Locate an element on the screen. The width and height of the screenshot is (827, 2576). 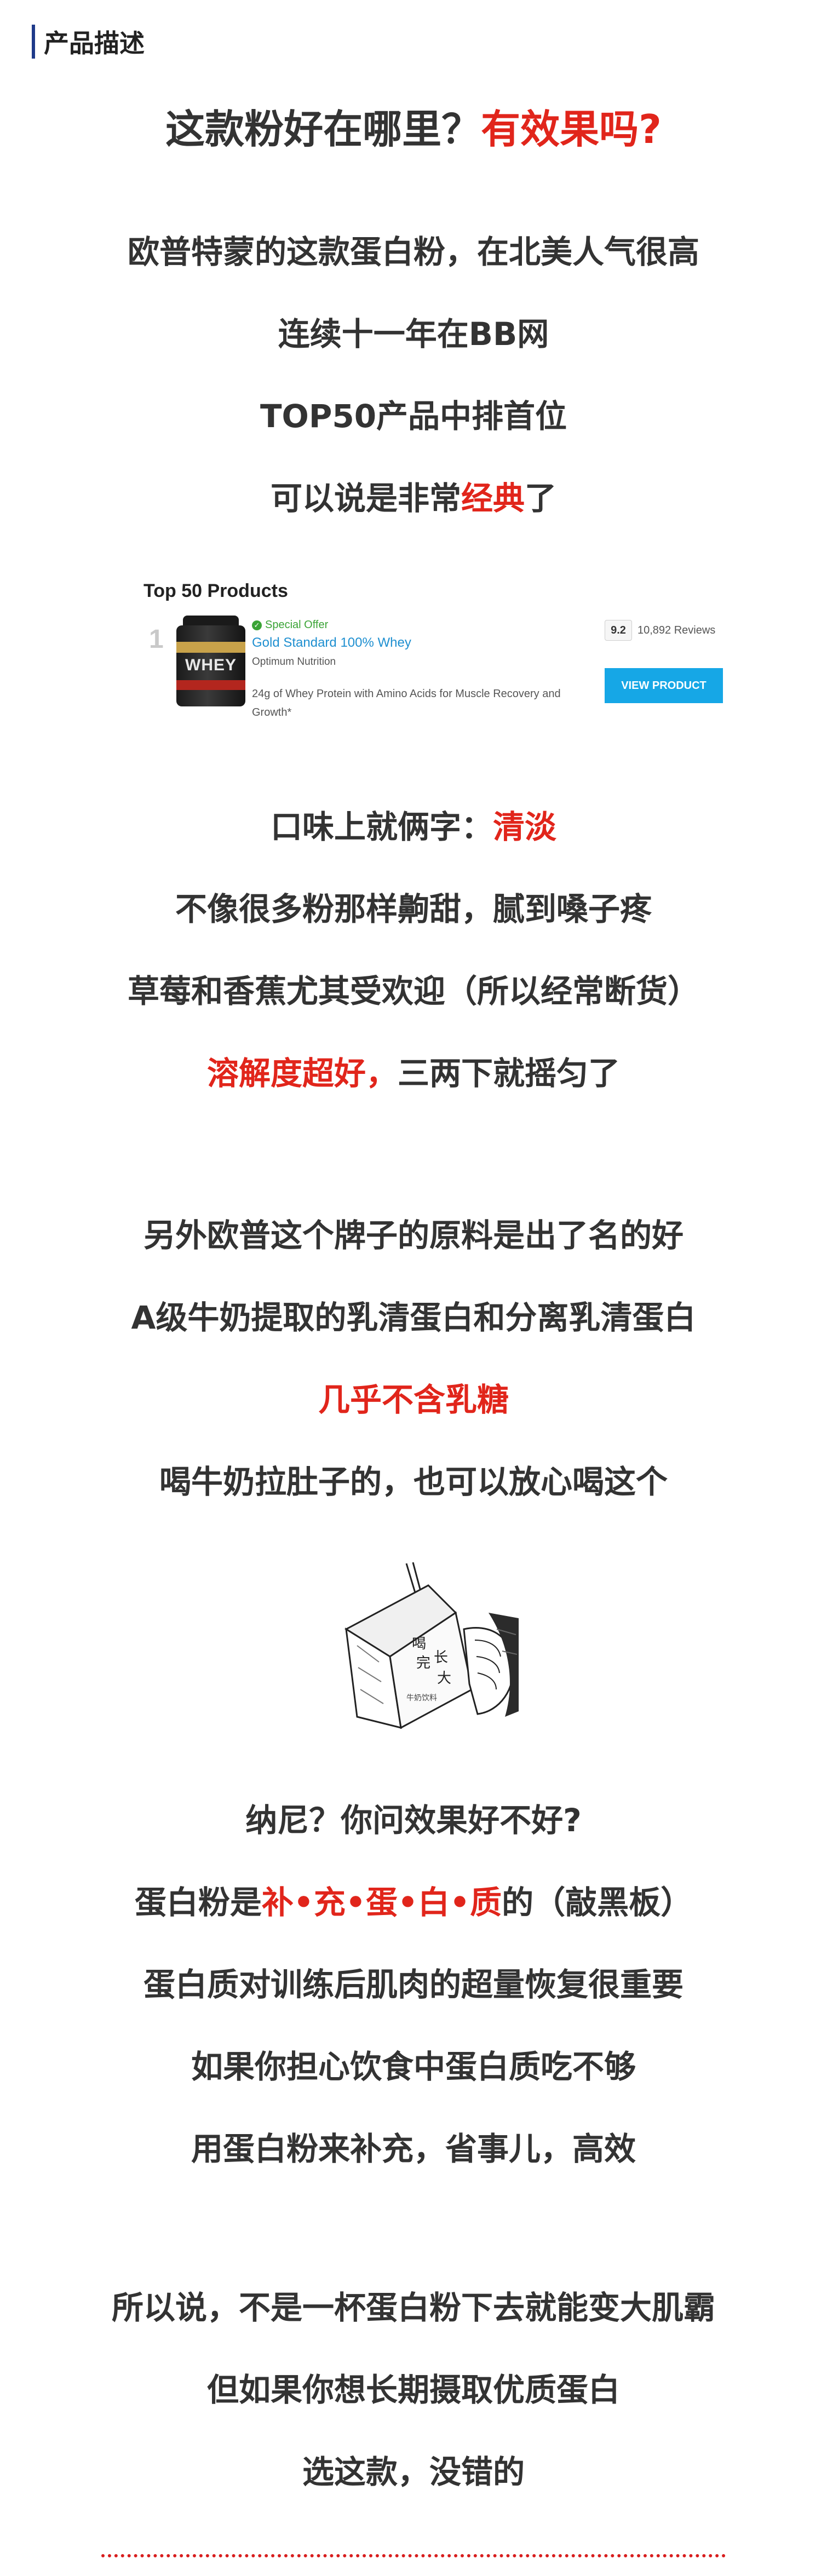
text-line: 另外欧普这个牌子的原料是出了名的好 is located at coordinates (413, 1235).